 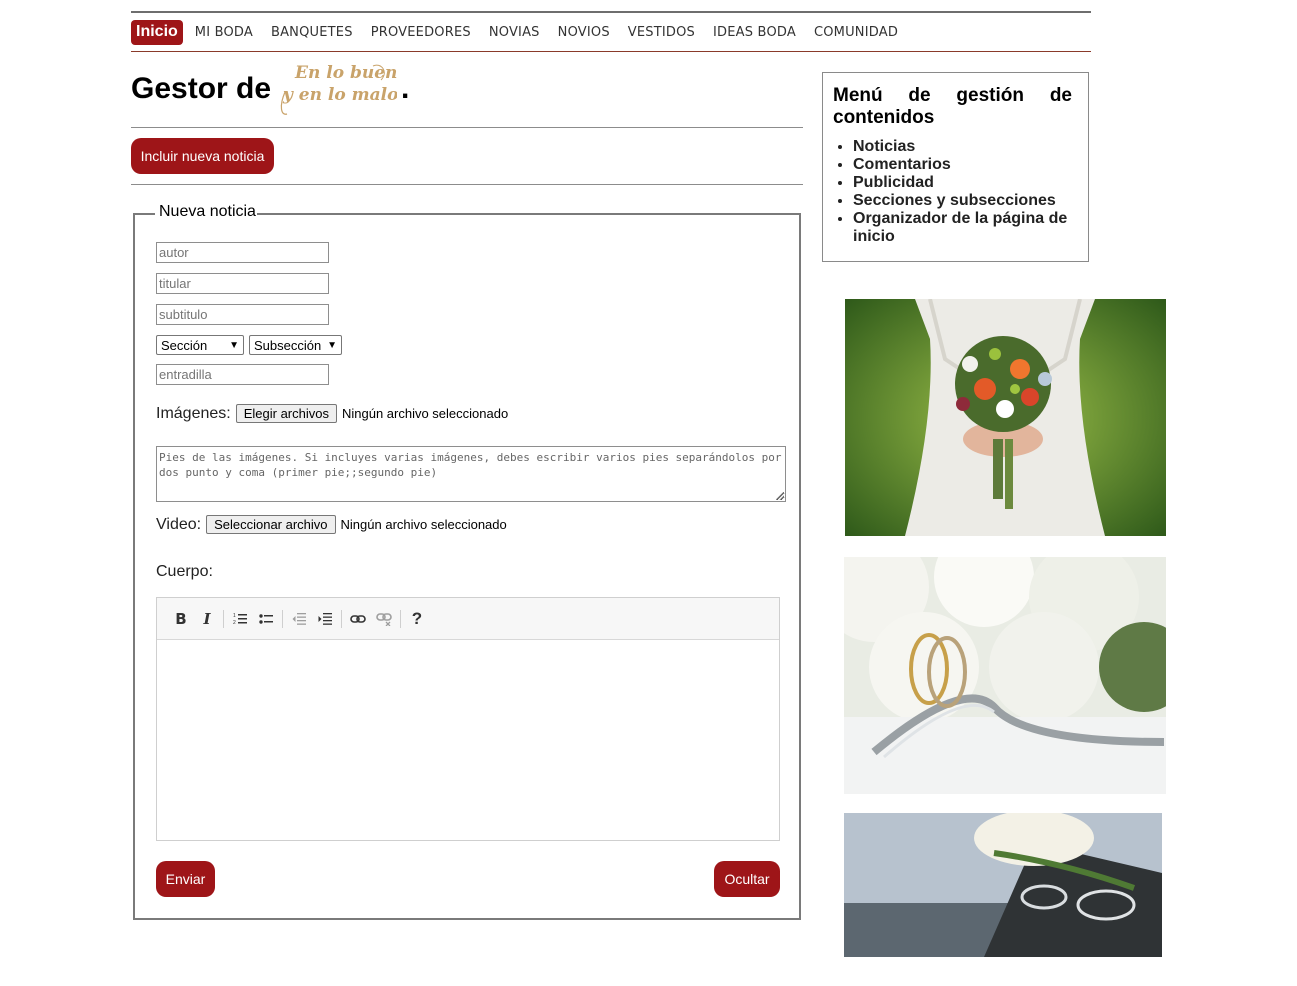 I want to click on section-select: Sección ▼, so click(x=200, y=345).